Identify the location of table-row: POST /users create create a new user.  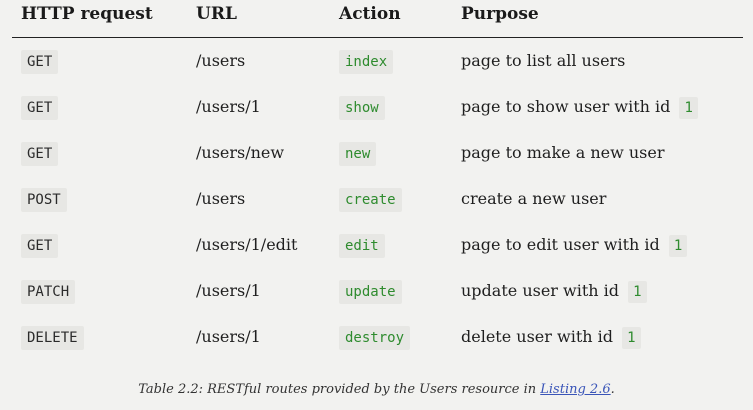
(377, 199).